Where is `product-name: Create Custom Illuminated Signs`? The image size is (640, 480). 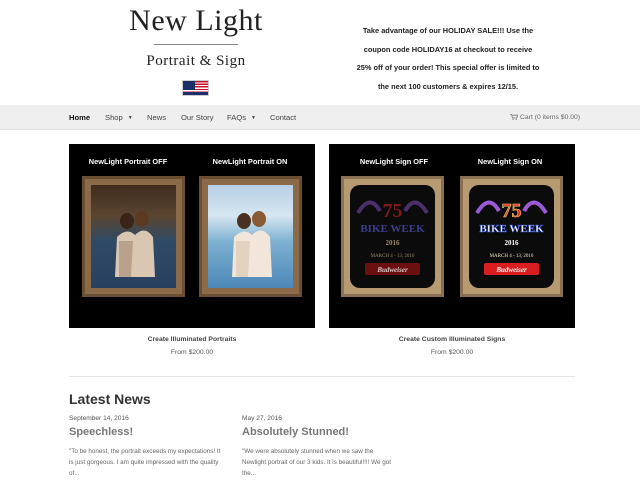 product-name: Create Custom Illuminated Signs is located at coordinates (452, 339).